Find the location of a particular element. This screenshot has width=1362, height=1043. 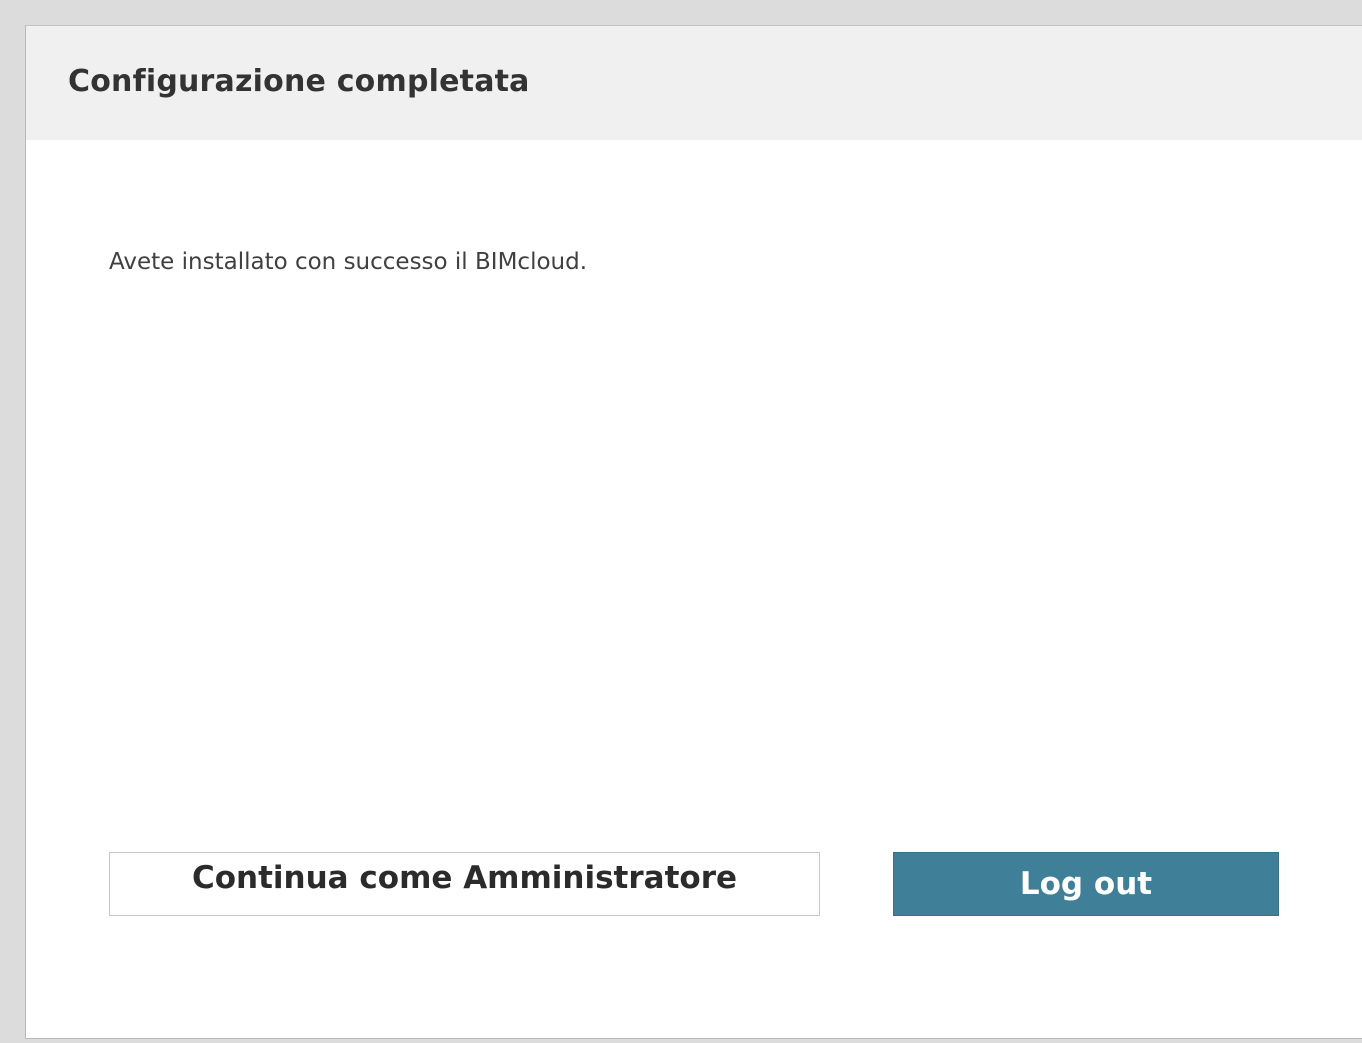

logout-button: Log out is located at coordinates (1086, 884).